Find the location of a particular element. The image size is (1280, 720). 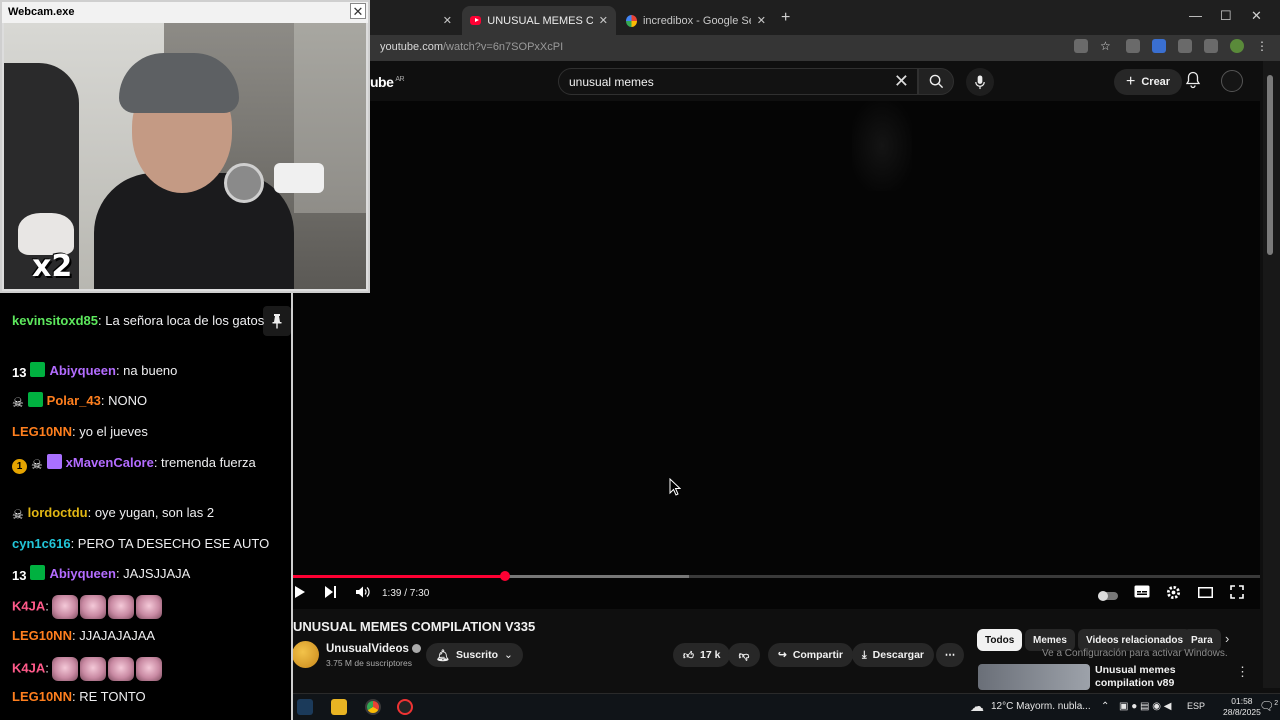

address-bar: youtube.com/watch?v=6n7SOPxXcPI ☆ ⋮ is located at coordinates (825, 48).